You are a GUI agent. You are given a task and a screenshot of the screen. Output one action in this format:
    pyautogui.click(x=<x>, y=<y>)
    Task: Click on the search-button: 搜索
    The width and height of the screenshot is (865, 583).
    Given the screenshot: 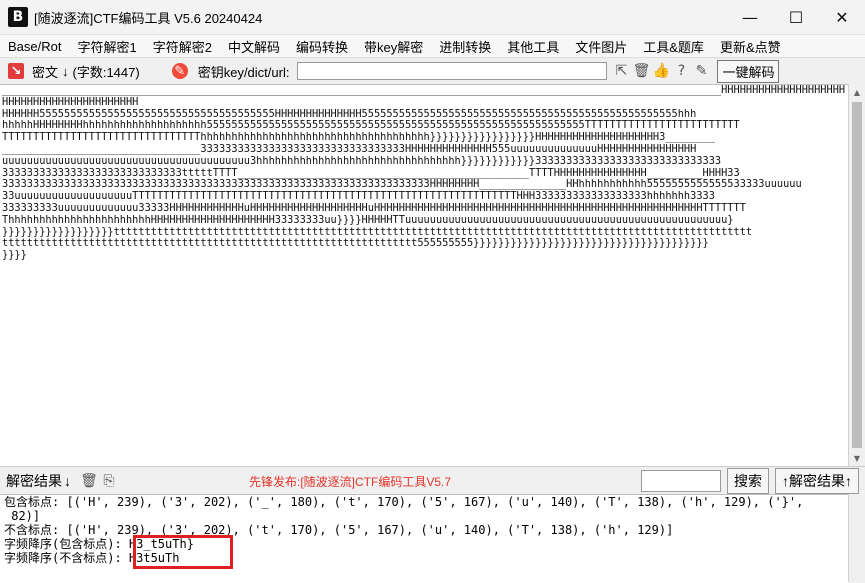 What is the action you would take?
    pyautogui.click(x=748, y=481)
    